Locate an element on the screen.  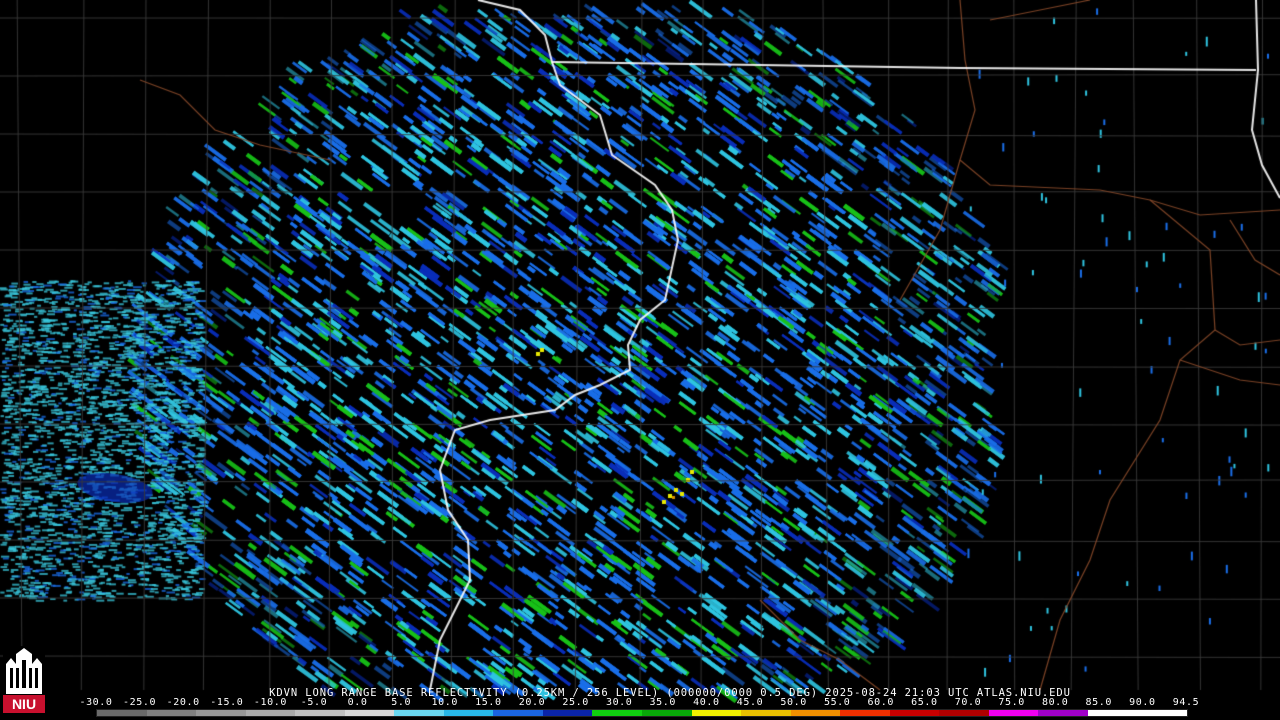
legend-tick: 15.0 is located at coordinates (488, 702).